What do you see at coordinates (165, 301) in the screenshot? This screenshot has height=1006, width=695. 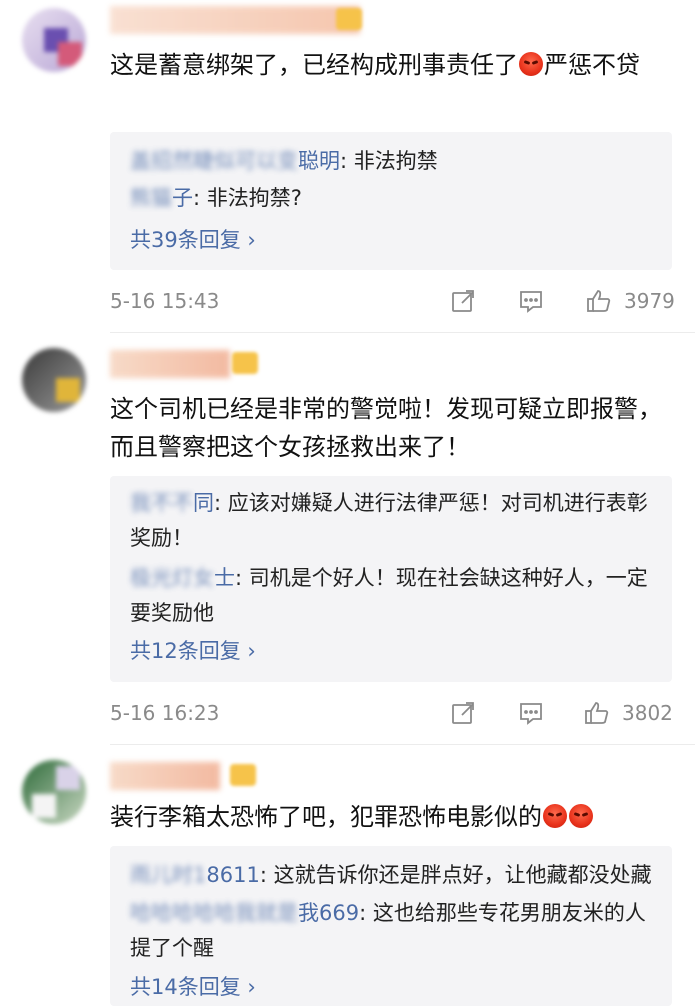 I see `timestamp: 5-16 15:43` at bounding box center [165, 301].